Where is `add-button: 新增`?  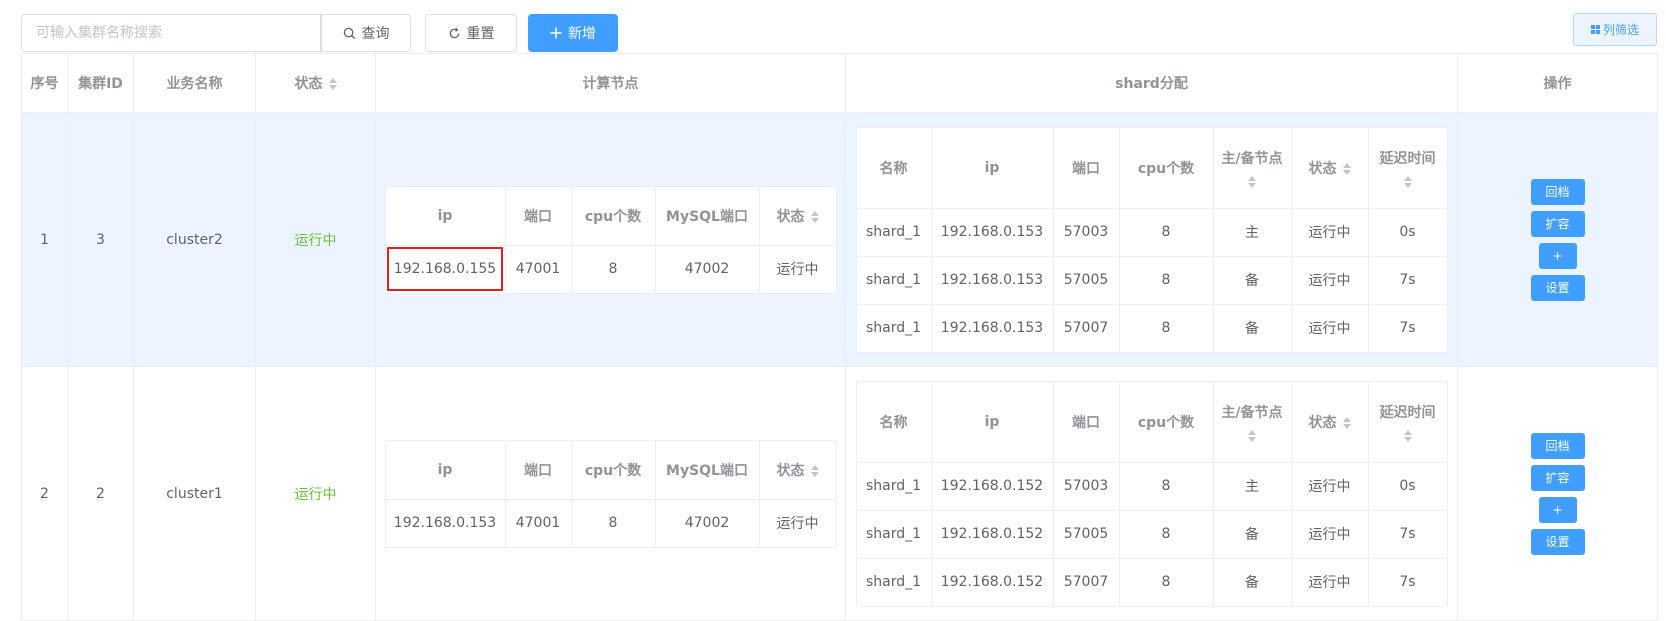 add-button: 新增 is located at coordinates (573, 33).